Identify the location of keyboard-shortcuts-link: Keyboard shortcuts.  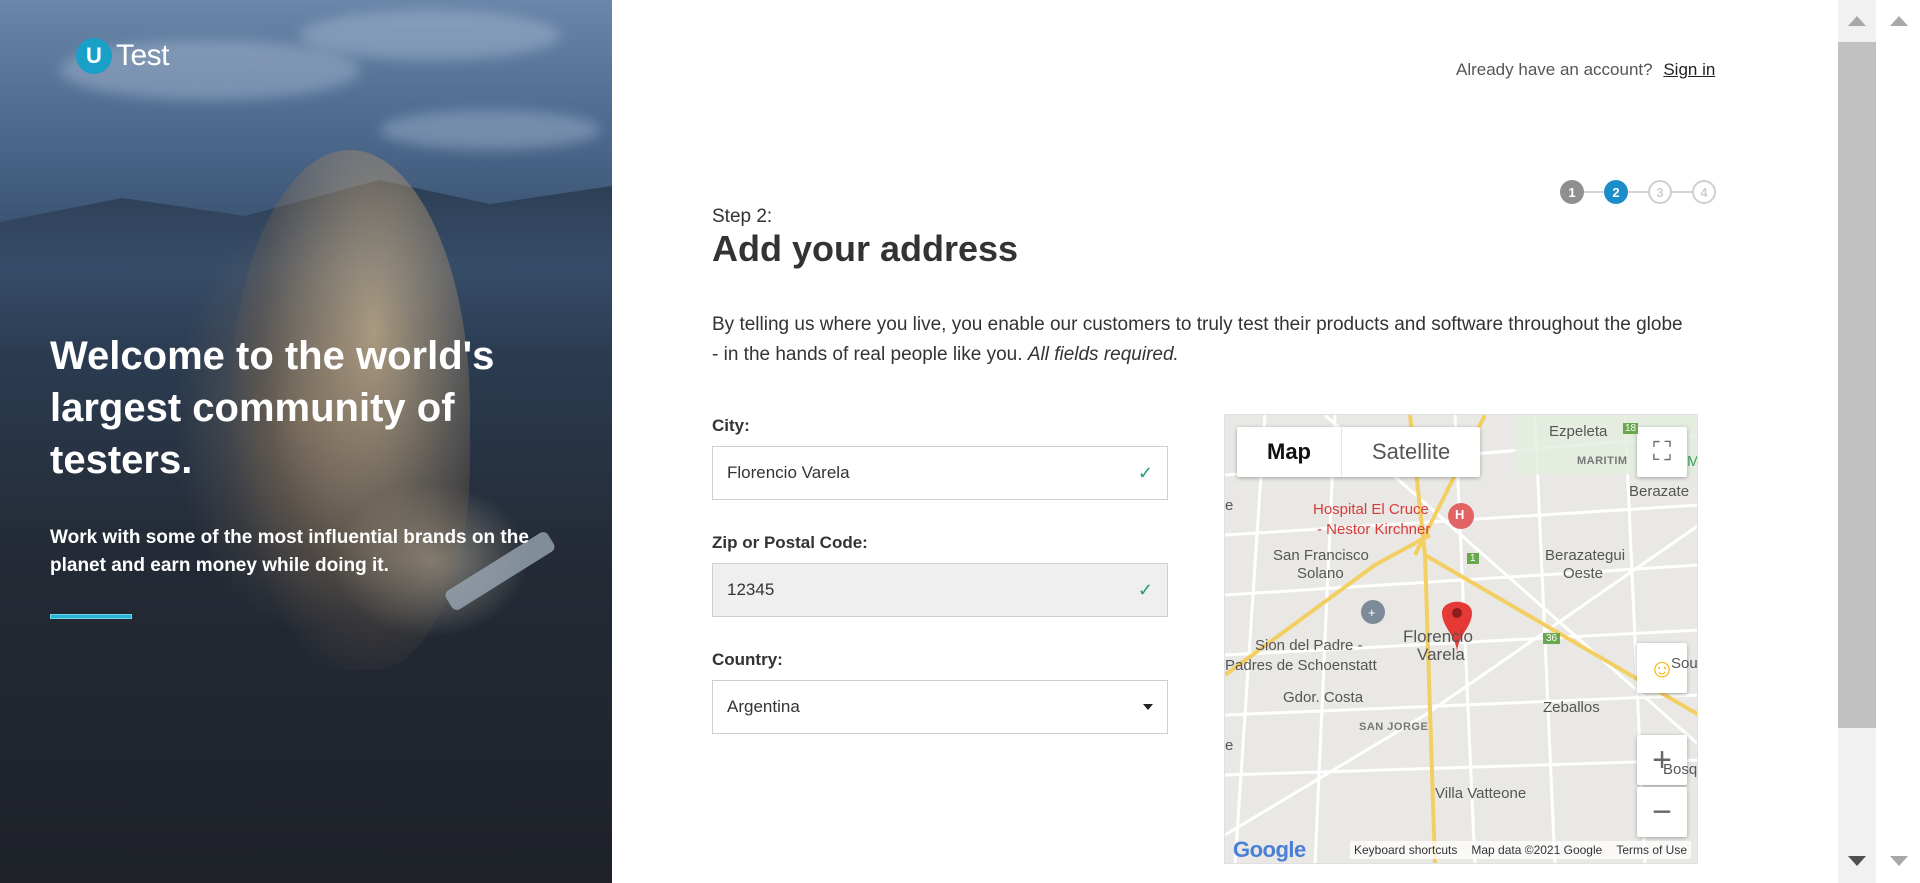
(1405, 850).